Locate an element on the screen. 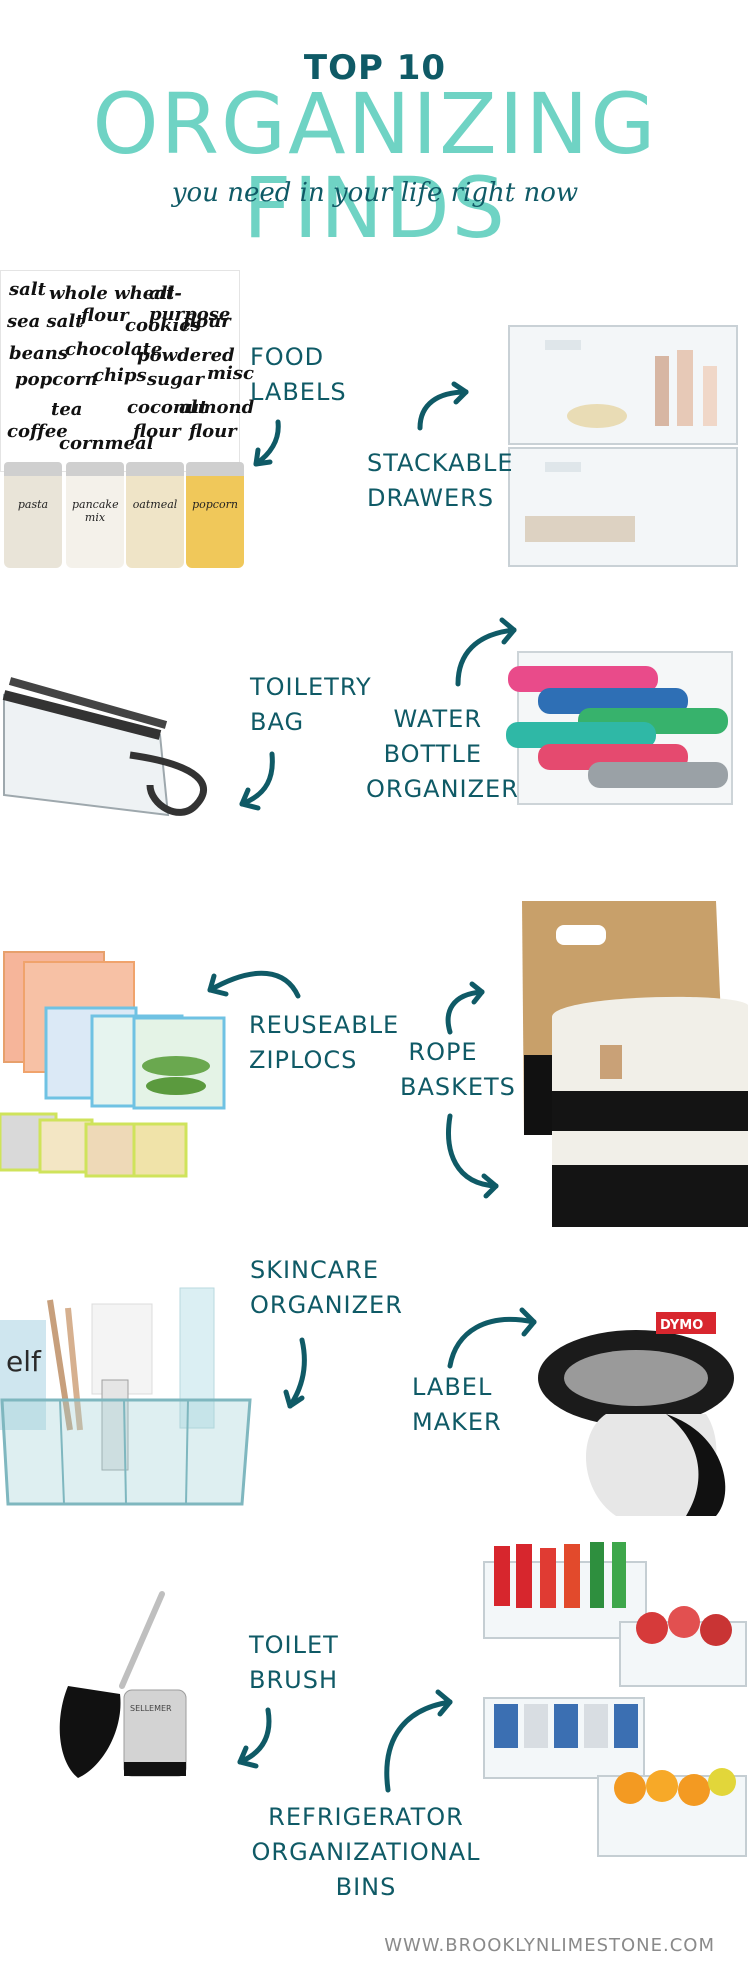 The width and height of the screenshot is (750, 1985). jar-pancake-mix: pancake mix is located at coordinates (95, 515).